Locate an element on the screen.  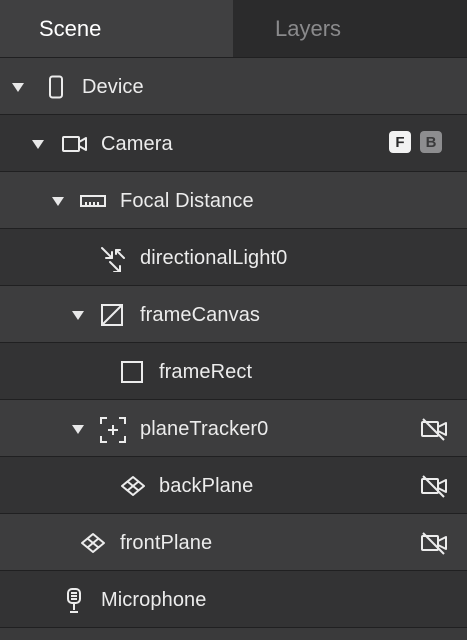
tree-row-focal-distance: Focal Distance is located at coordinates (233, 200).